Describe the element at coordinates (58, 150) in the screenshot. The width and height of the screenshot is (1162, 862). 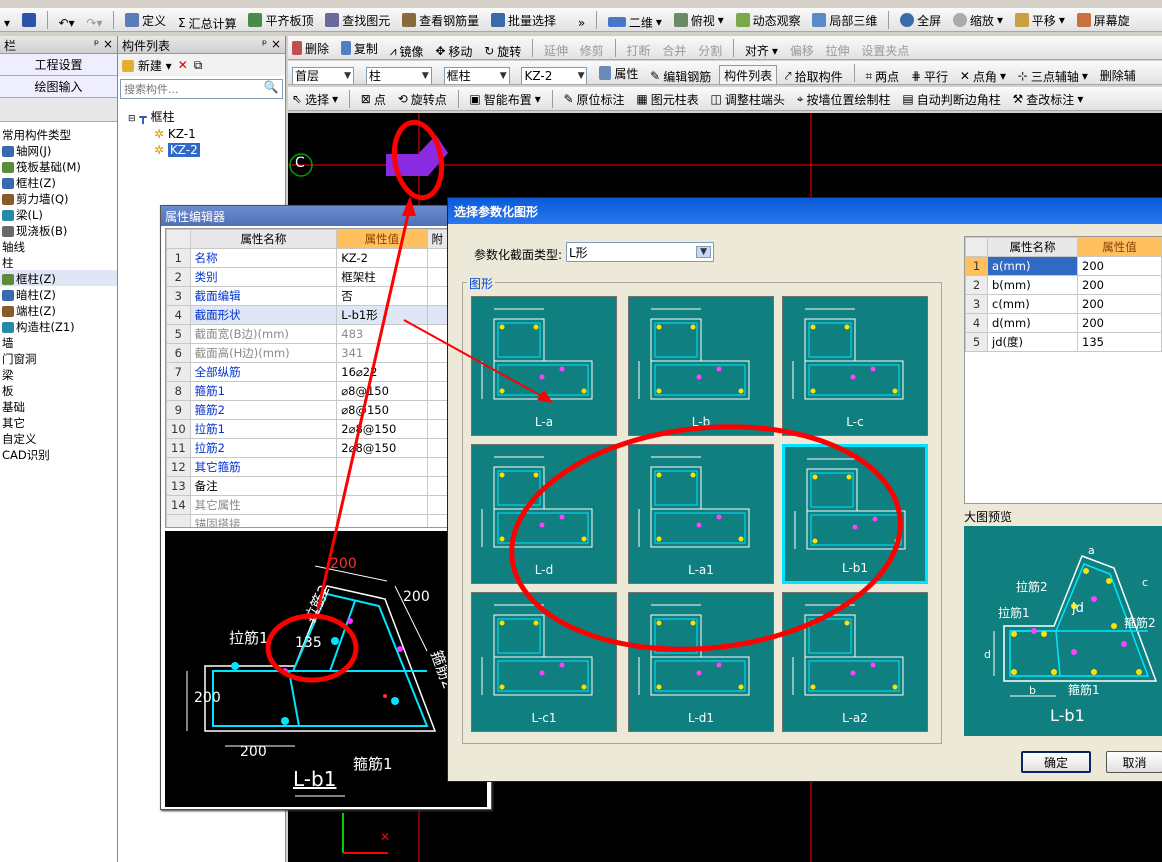
I see `sidebar-tree-item: 轴网(J)` at that location.